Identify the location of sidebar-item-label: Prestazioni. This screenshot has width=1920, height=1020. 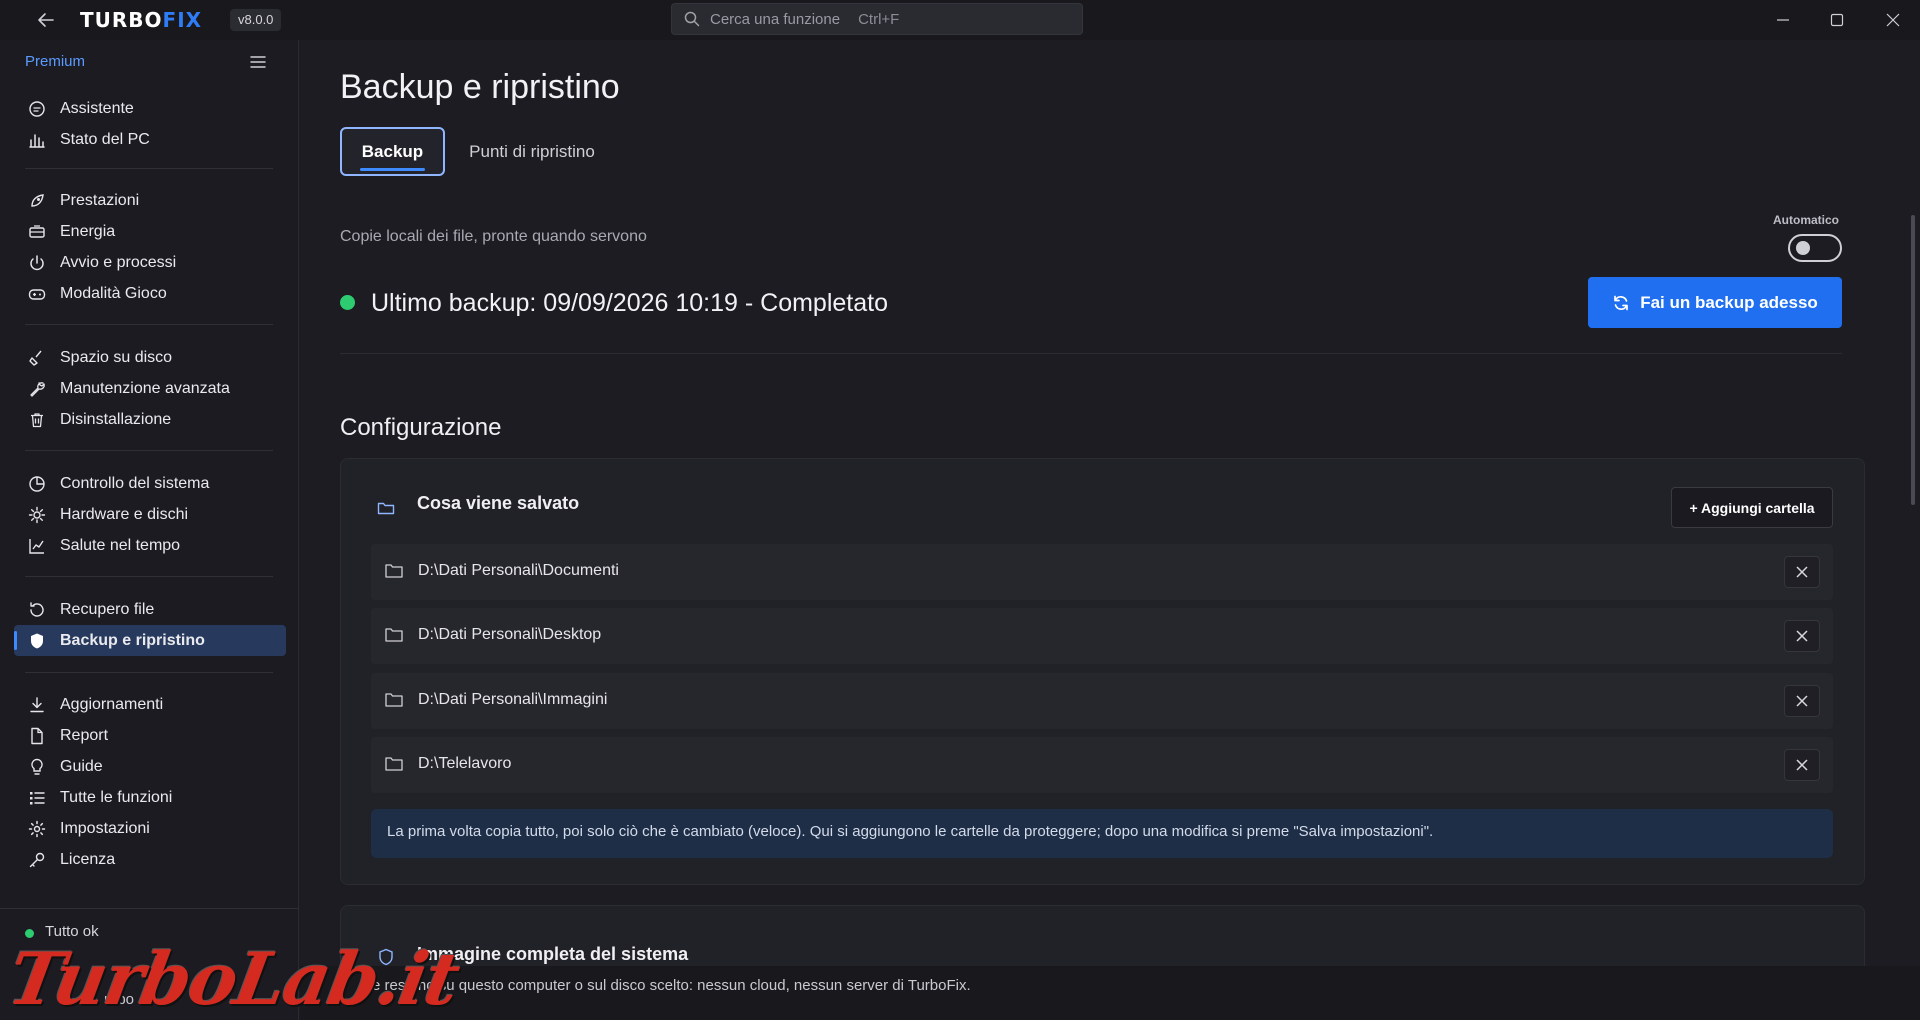
(100, 200).